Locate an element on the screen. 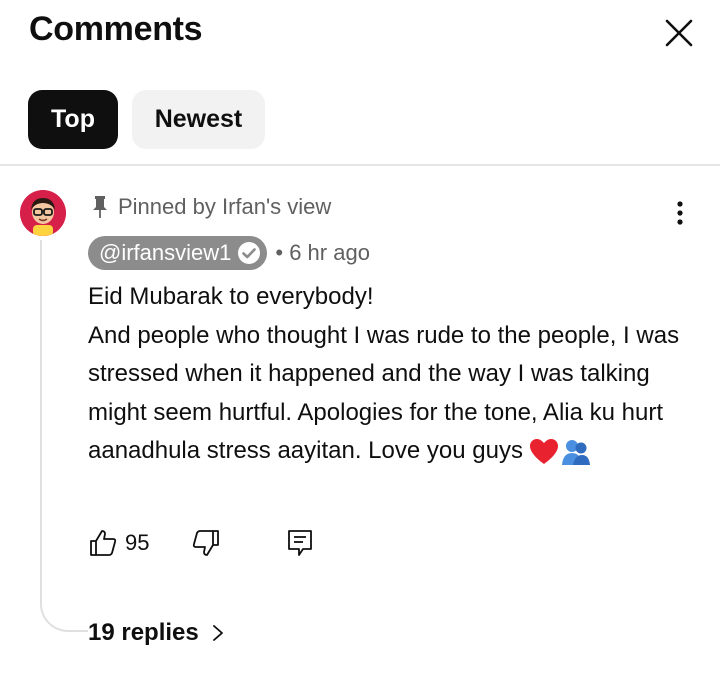 This screenshot has height=675, width=720. replies-label: 19 replies is located at coordinates (143, 632).